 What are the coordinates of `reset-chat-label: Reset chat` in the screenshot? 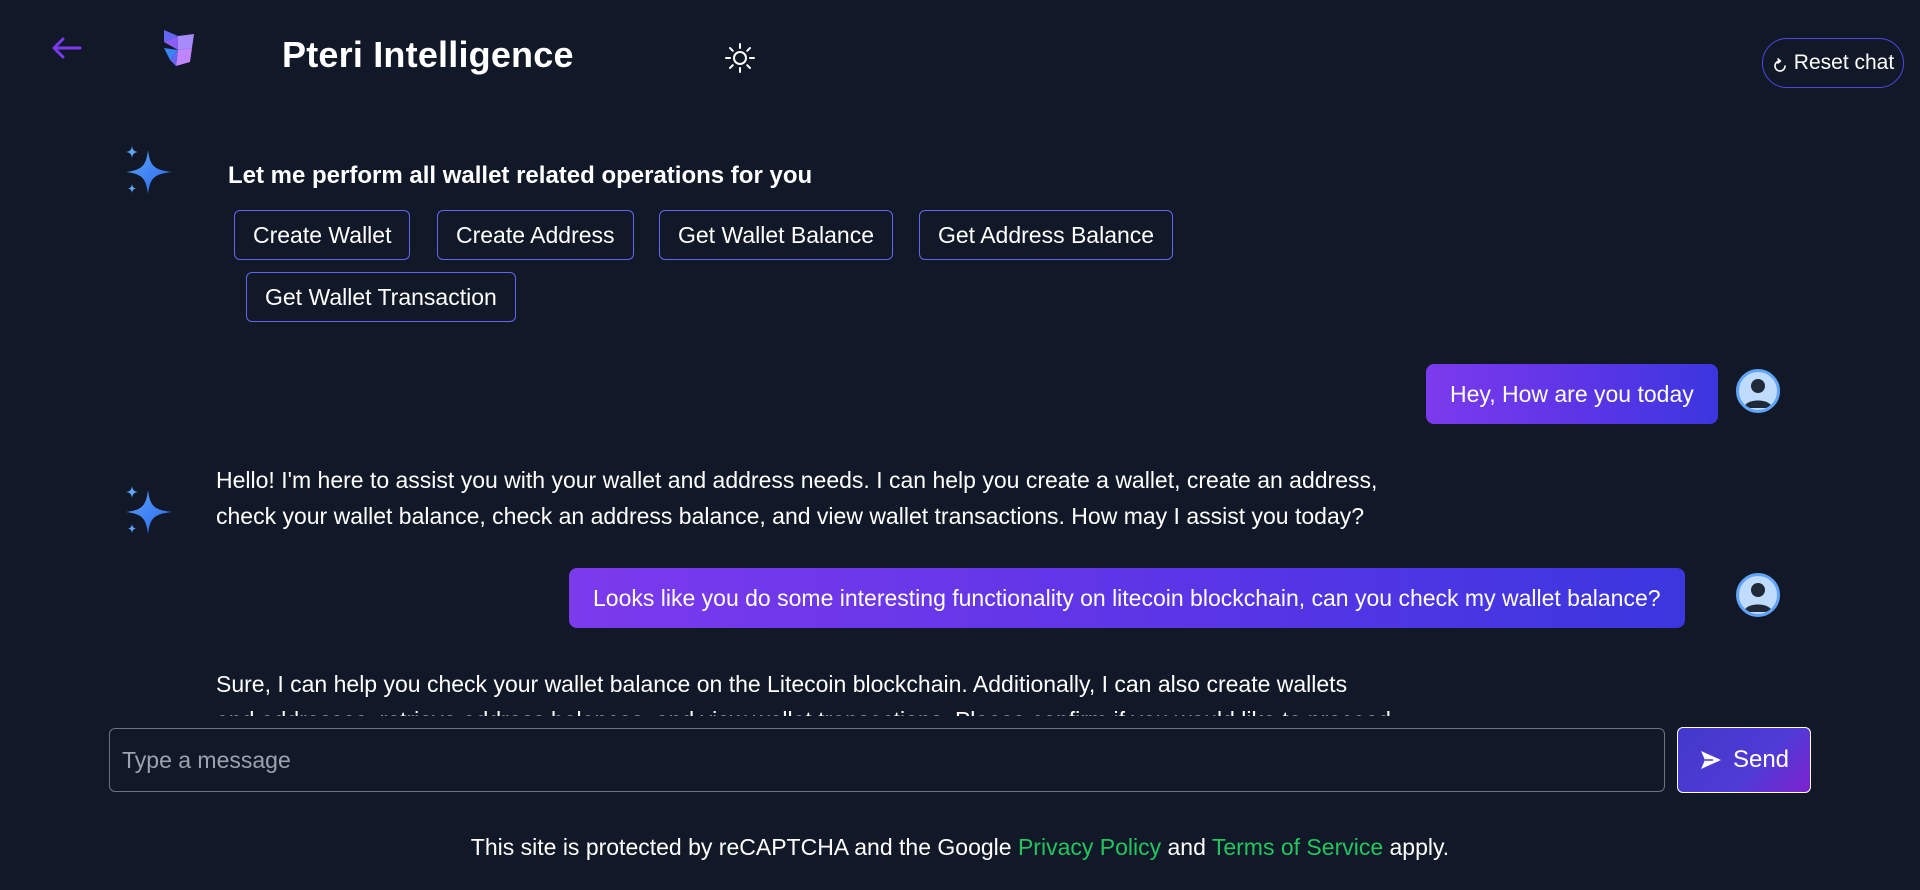 It's located at (1844, 62).